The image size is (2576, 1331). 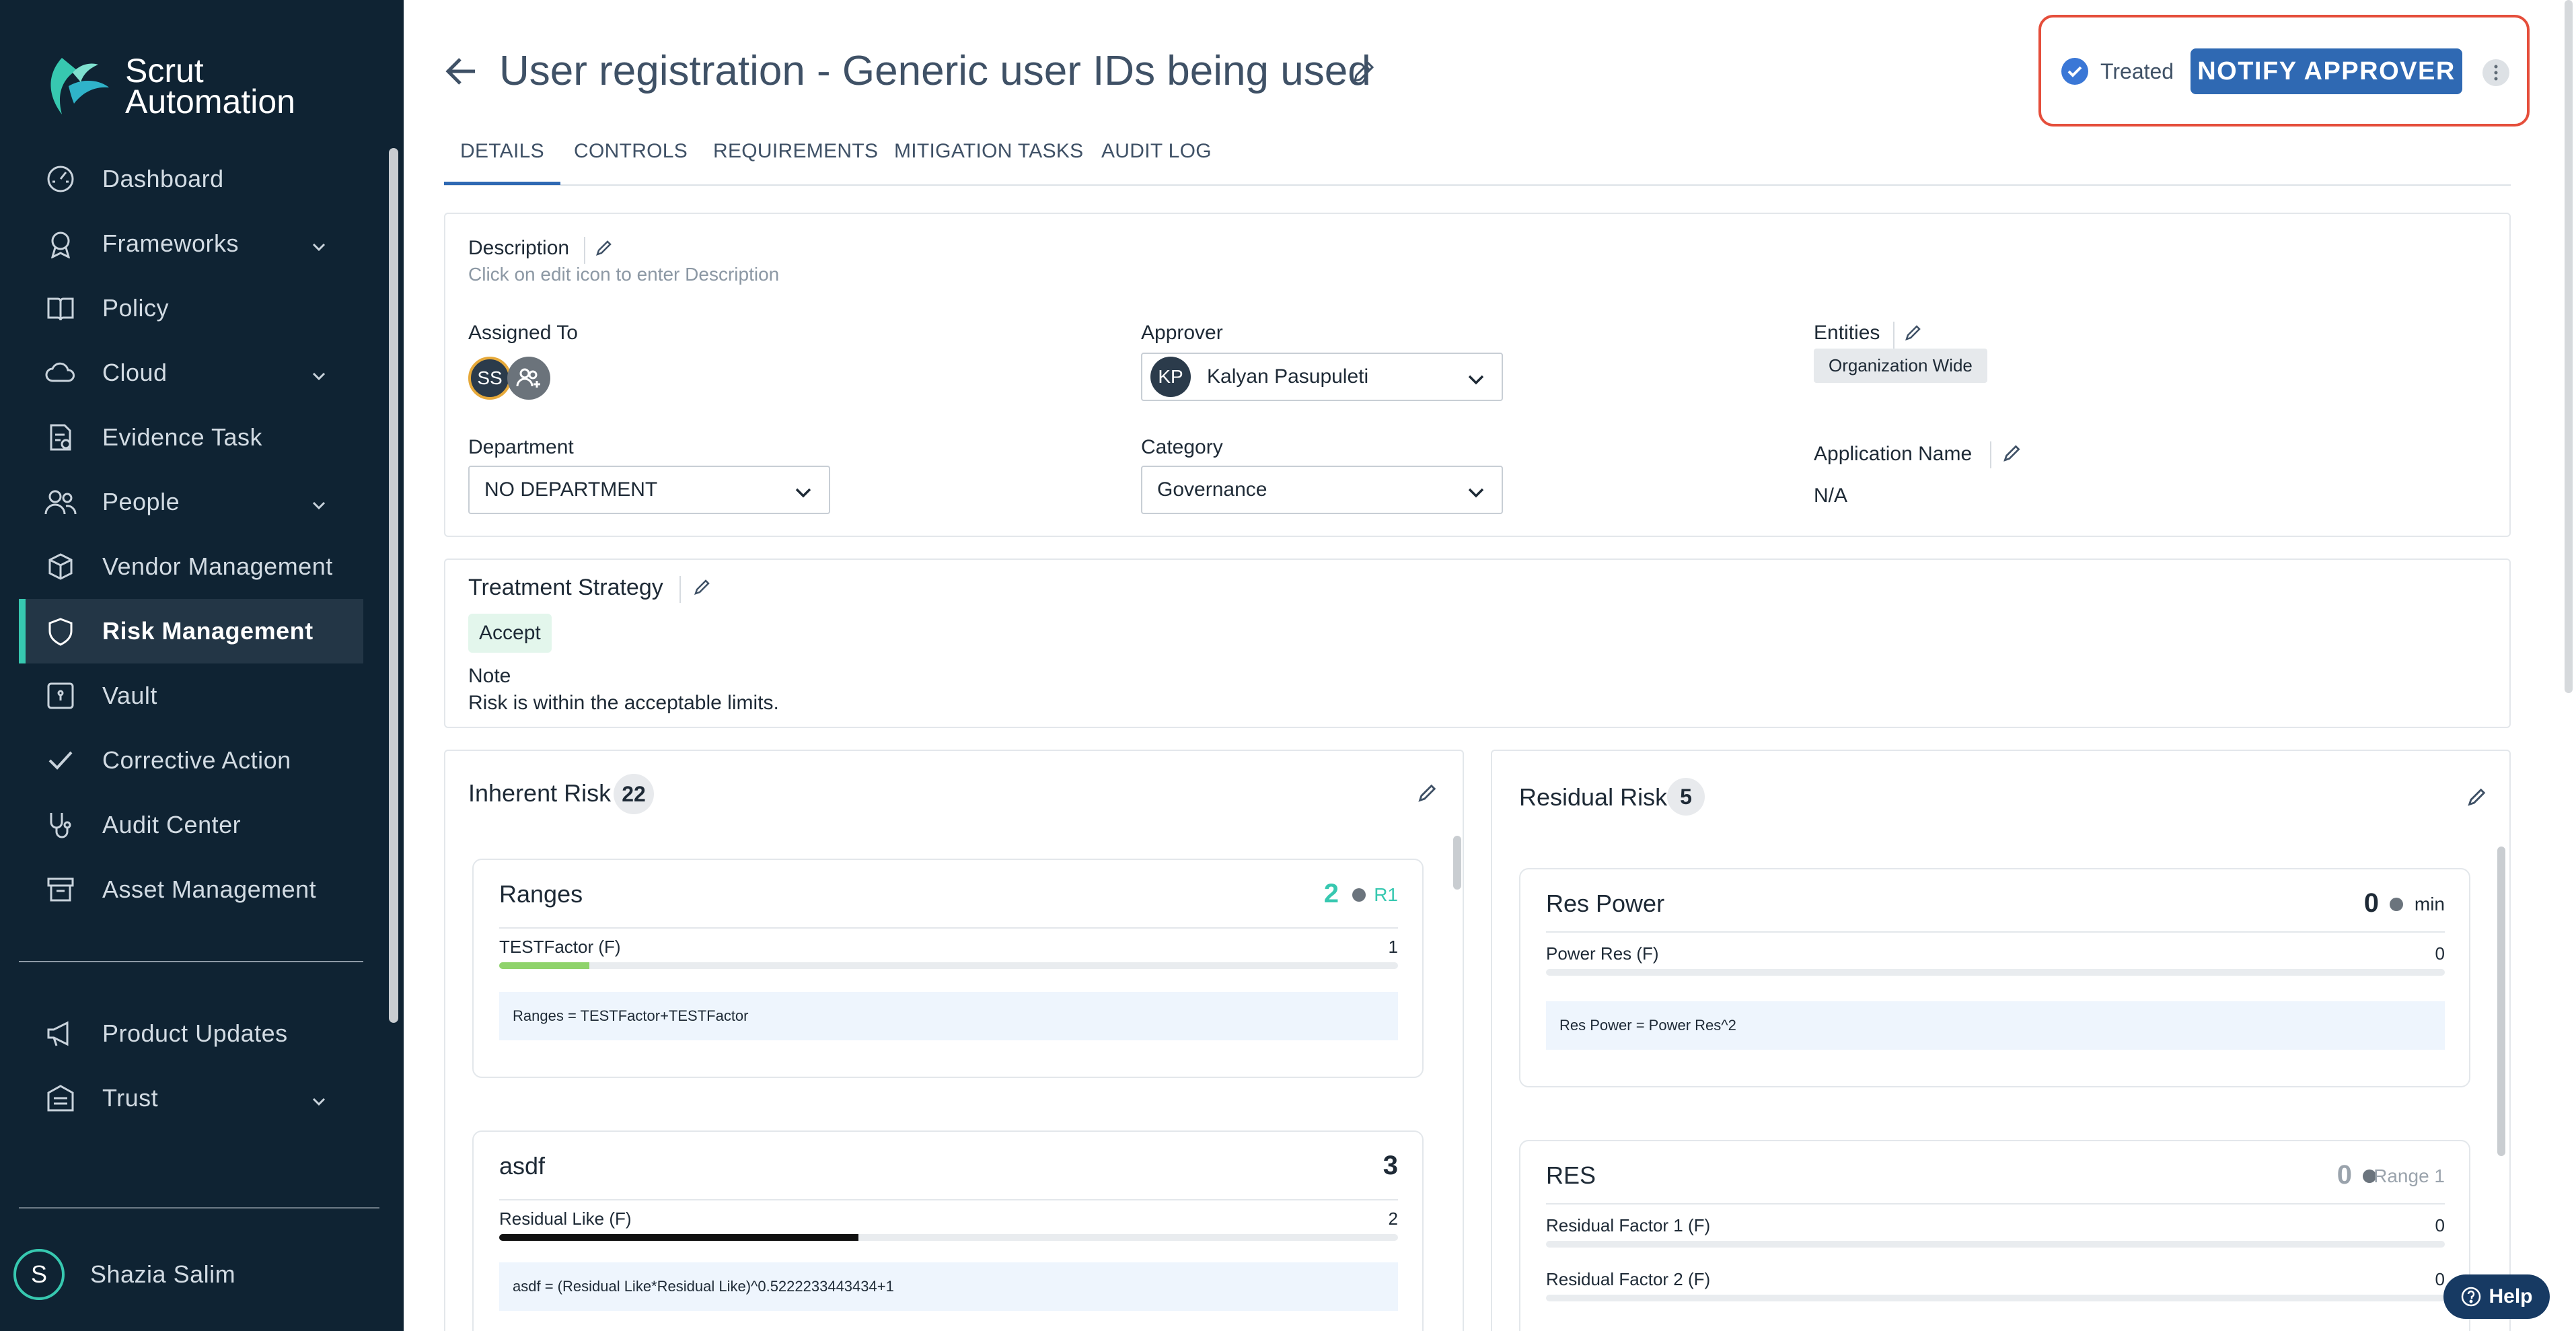 I want to click on back-arrow-icon, so click(x=462, y=71).